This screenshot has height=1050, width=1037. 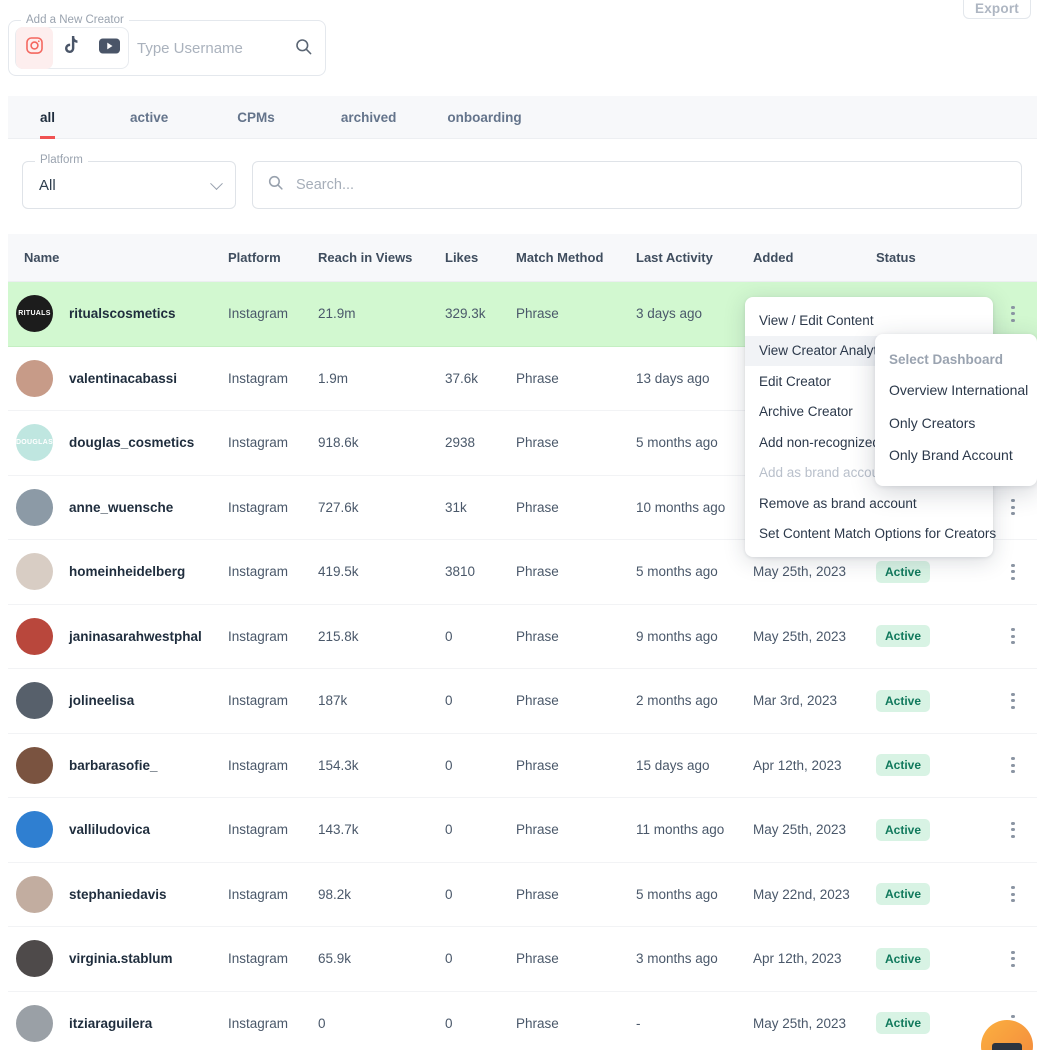 What do you see at coordinates (795, 701) in the screenshot?
I see `added-cell: Mar 3rd, 2023` at bounding box center [795, 701].